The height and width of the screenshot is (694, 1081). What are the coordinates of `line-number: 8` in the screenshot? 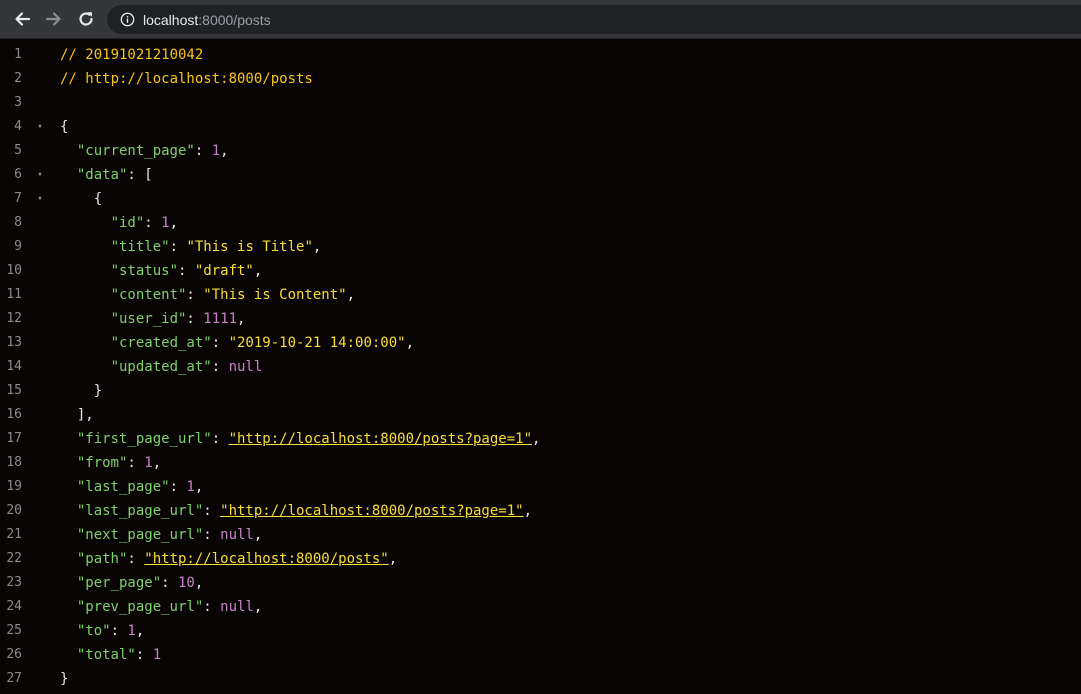 It's located at (18, 222).